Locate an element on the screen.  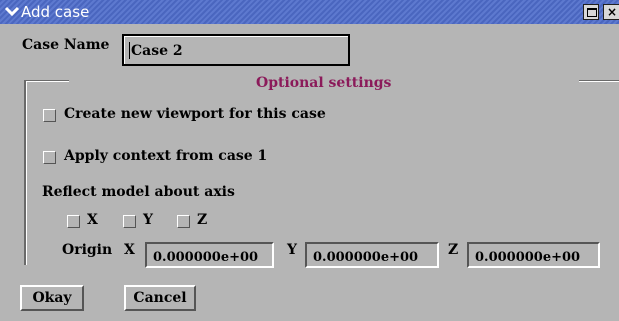
origin-z-value: 0.000000e+00 is located at coordinates (528, 257).